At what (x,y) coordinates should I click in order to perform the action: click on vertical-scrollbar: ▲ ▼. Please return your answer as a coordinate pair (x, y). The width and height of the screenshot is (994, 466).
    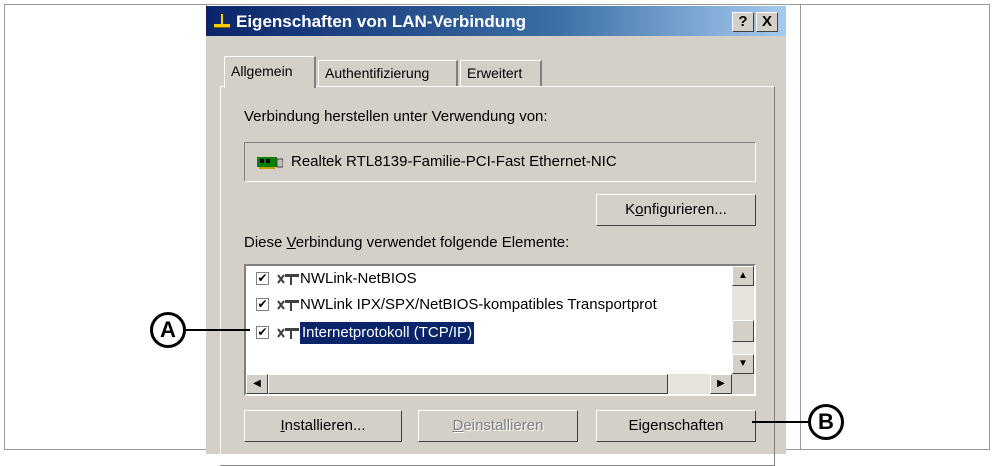
    Looking at the image, I should click on (743, 320).